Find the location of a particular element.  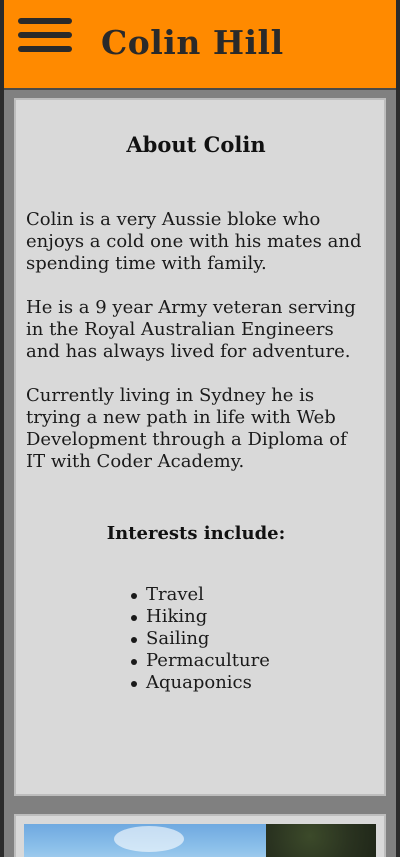

interest-item: Sailing is located at coordinates (248, 639).